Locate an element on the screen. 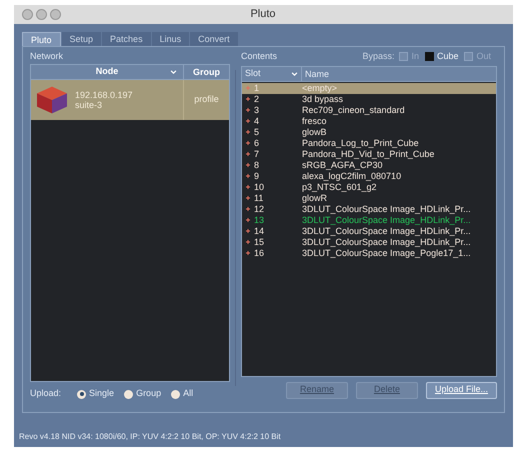  window-title: Pluto is located at coordinates (263, 14).